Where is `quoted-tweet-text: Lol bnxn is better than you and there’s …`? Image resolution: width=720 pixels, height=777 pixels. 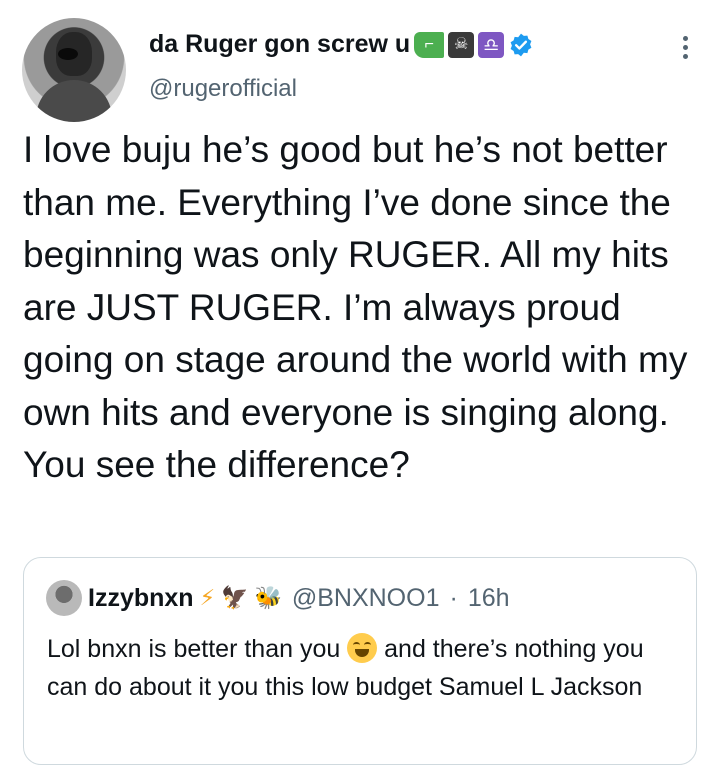 quoted-tweet-text: Lol bnxn is better than you and there’s … is located at coordinates (362, 668).